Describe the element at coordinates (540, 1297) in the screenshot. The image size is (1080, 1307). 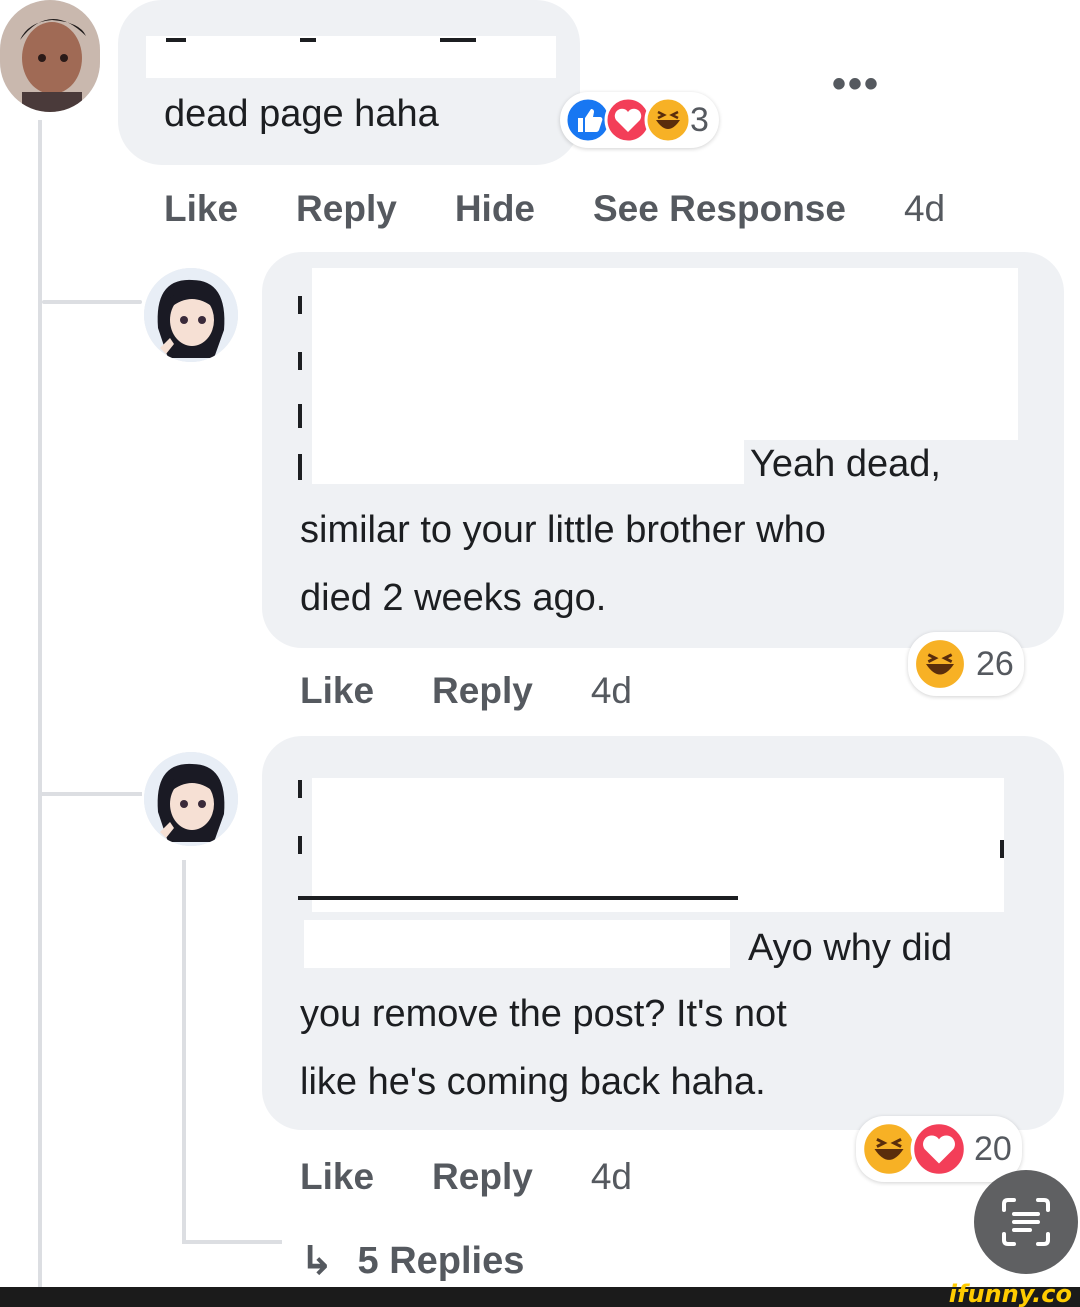
I see `footer-bar` at that location.